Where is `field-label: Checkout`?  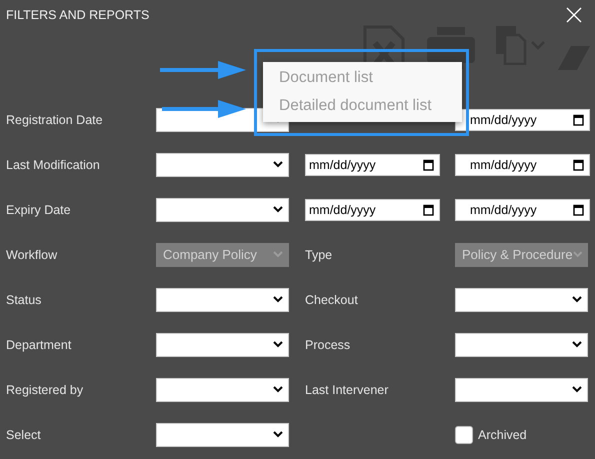 field-label: Checkout is located at coordinates (331, 299).